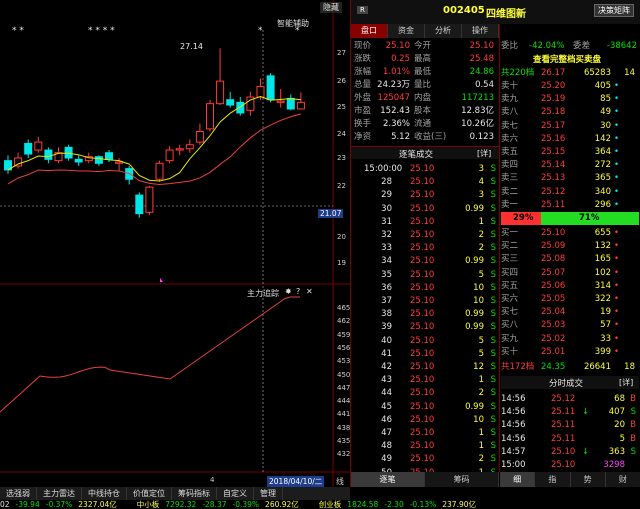 The image size is (640, 509). Describe the element at coordinates (369, 31) in the screenshot. I see `tab-item: 盘口` at that location.